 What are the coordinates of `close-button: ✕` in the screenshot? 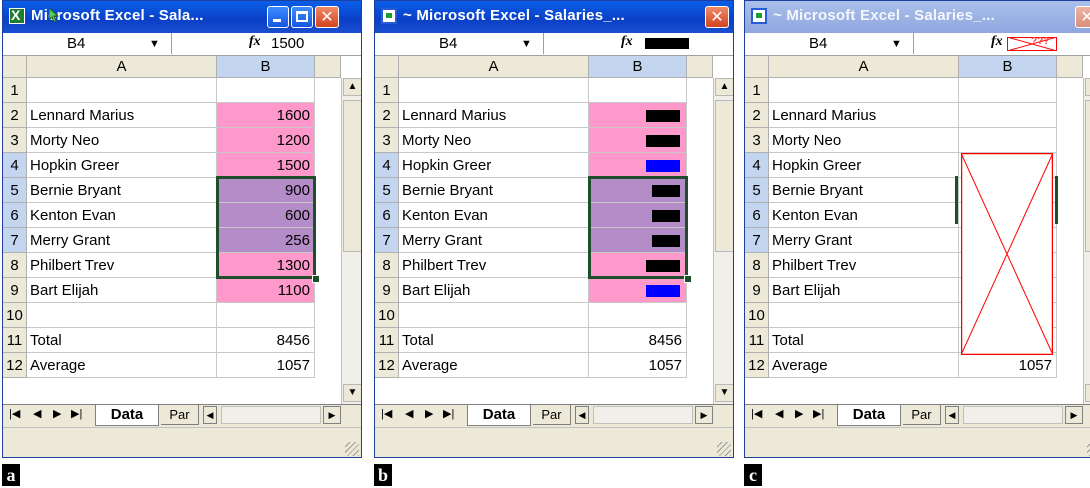 It's located at (327, 17).